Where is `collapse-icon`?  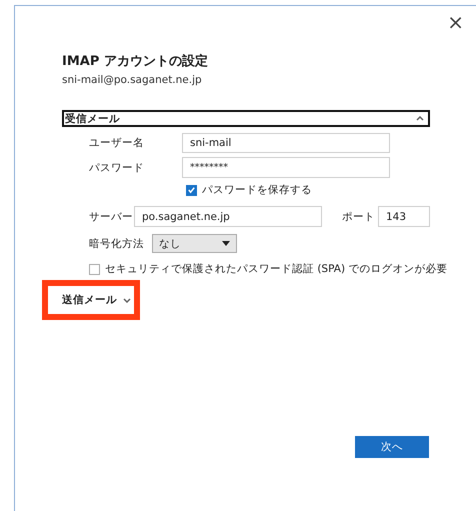 collapse-icon is located at coordinates (420, 118).